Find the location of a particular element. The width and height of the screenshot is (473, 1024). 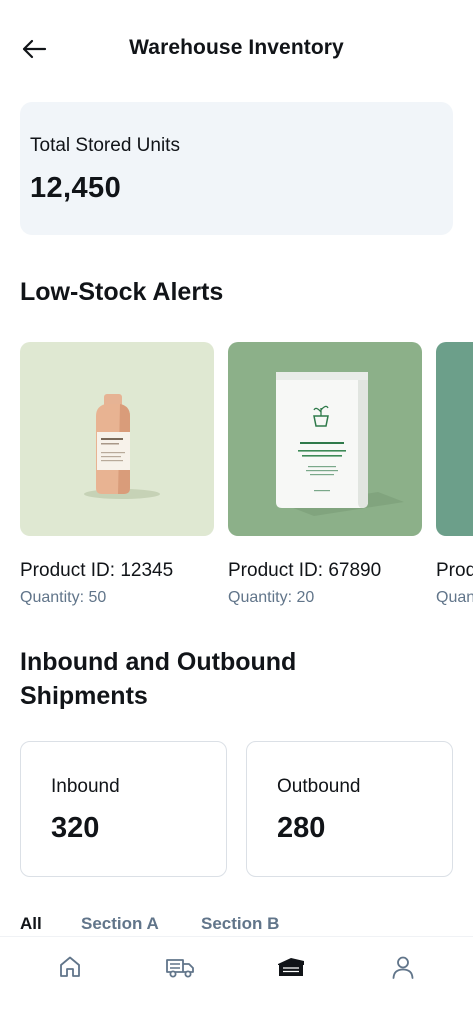

app-header: Warehouse Inventory is located at coordinates (236, 49).